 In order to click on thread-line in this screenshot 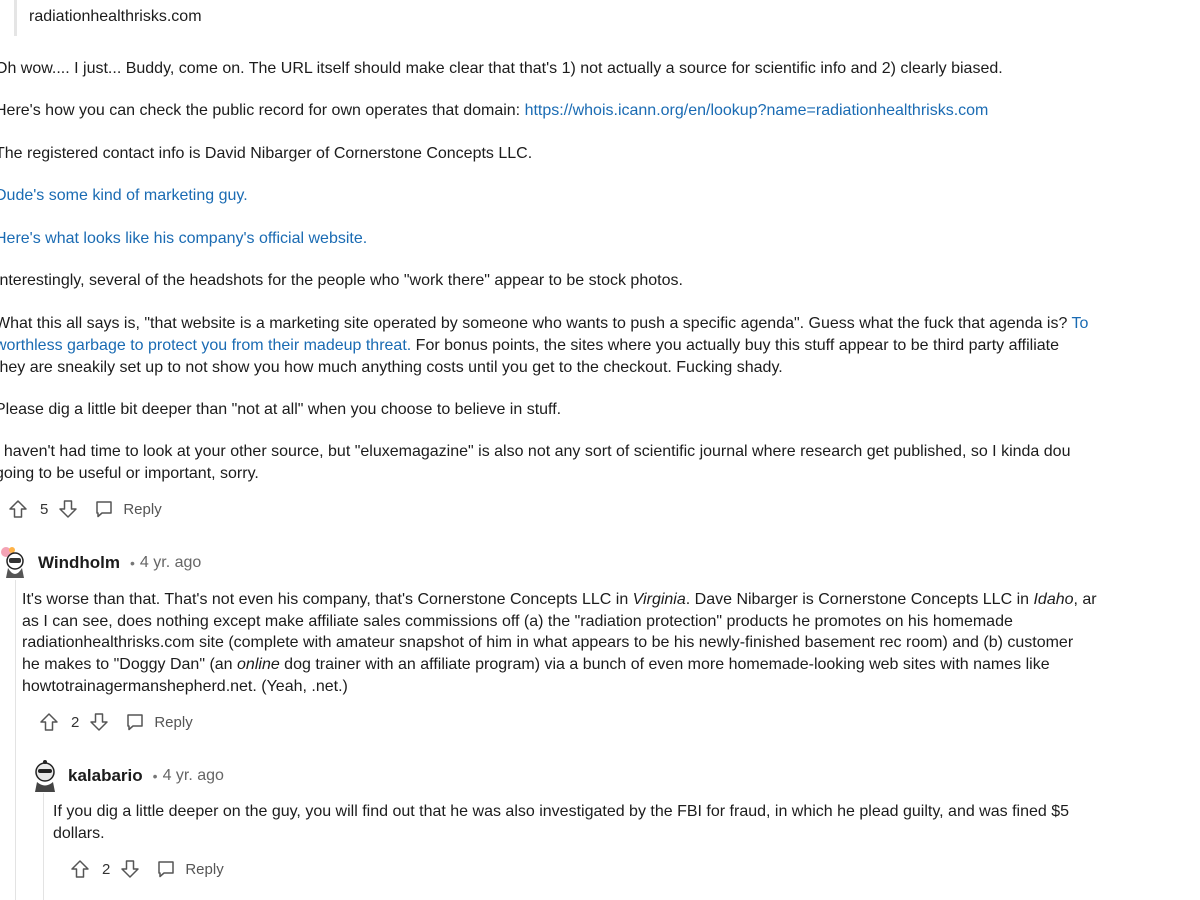, I will do `click(15, 740)`.